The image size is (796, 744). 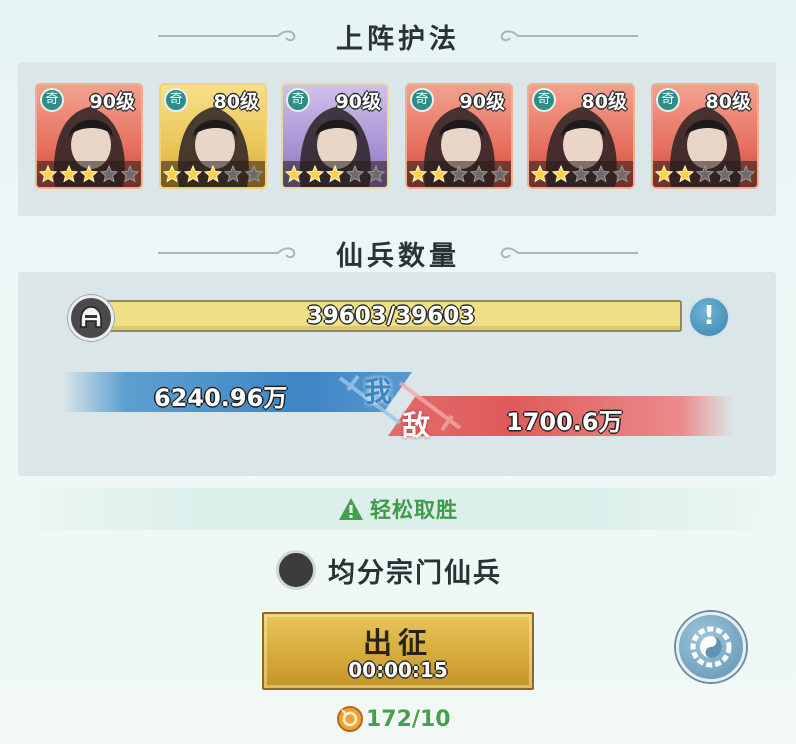 What do you see at coordinates (414, 509) in the screenshot?
I see `outcome-text: 轻松取胜` at bounding box center [414, 509].